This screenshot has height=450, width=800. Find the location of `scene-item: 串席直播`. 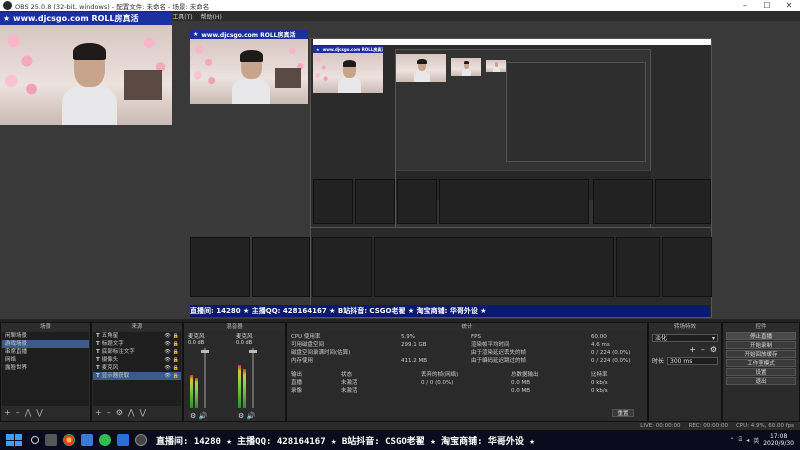

scene-item: 串席直播 is located at coordinates (45, 352).